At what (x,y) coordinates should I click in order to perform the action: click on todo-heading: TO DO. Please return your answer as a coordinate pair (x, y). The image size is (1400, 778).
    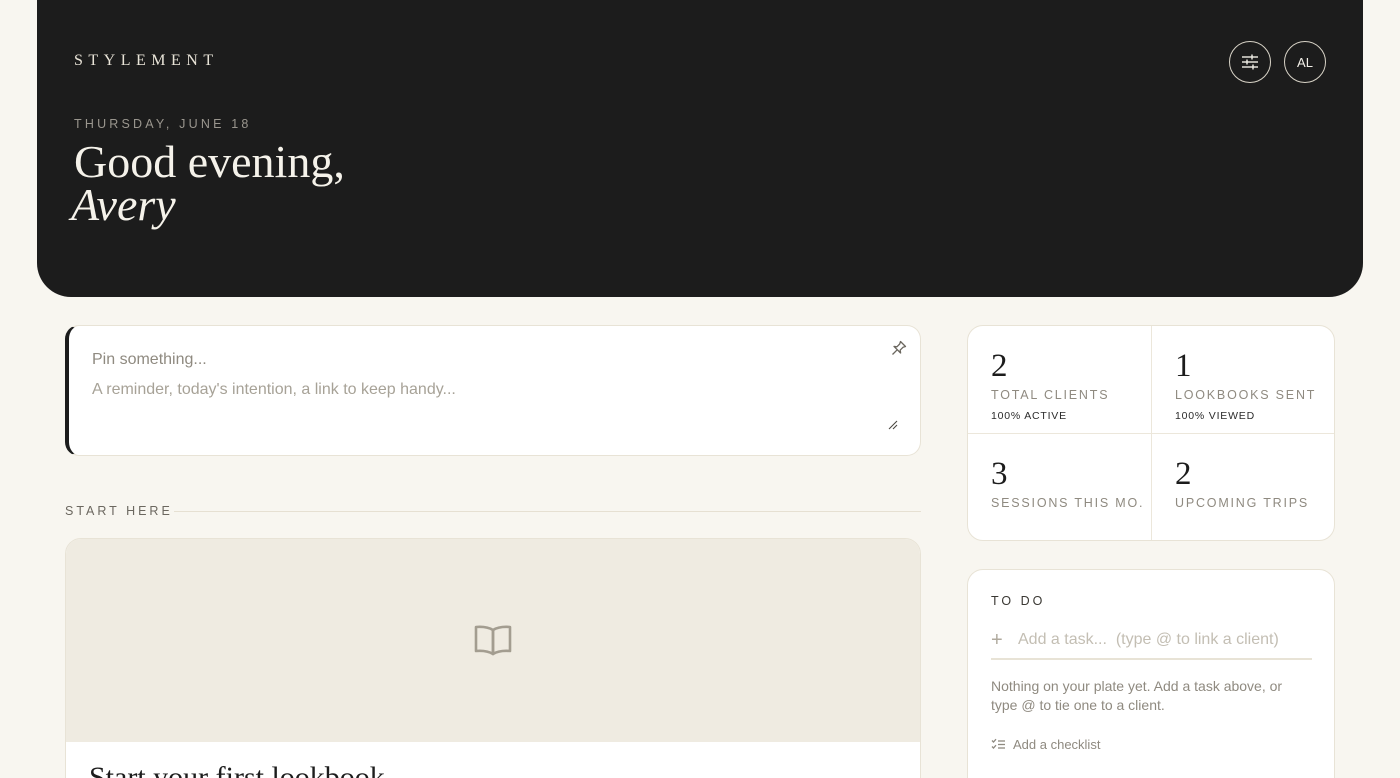
    Looking at the image, I should click on (1018, 601).